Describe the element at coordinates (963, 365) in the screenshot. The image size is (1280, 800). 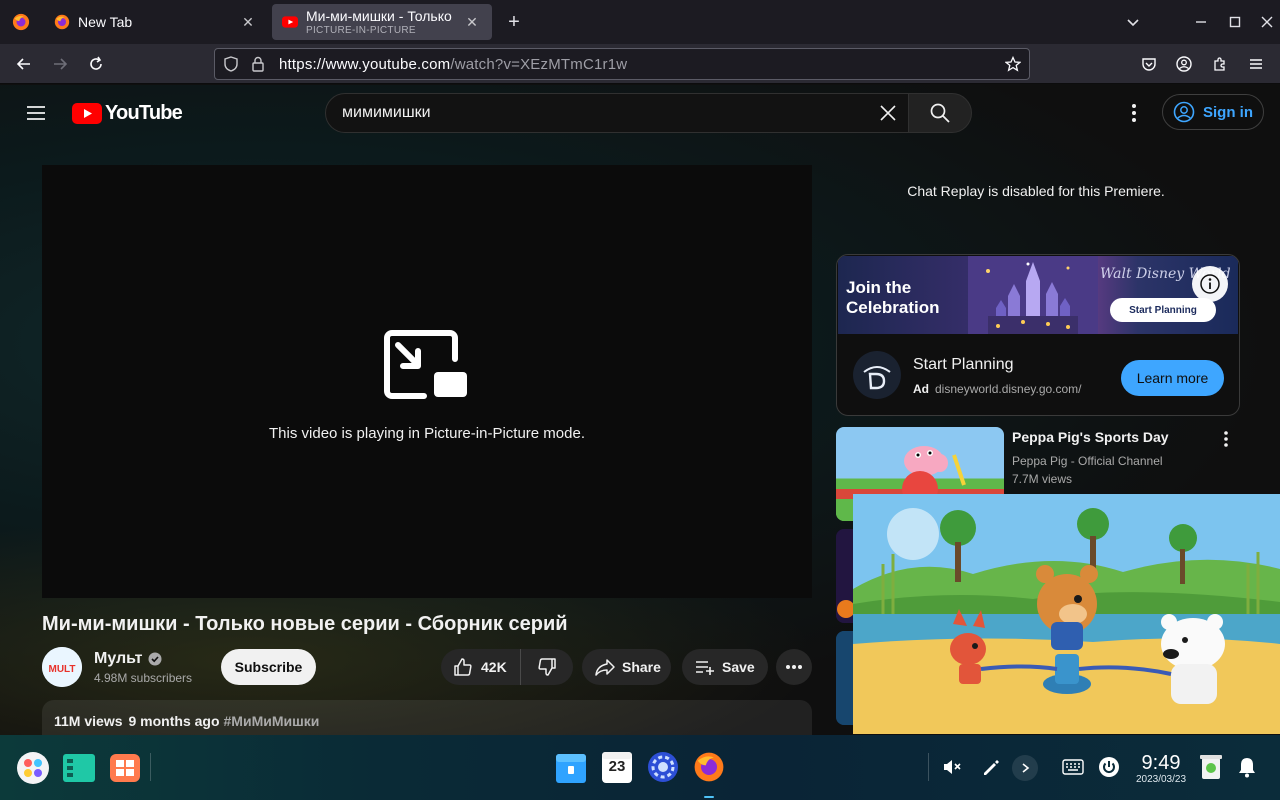
I see `ad-title: Start Planning` at that location.